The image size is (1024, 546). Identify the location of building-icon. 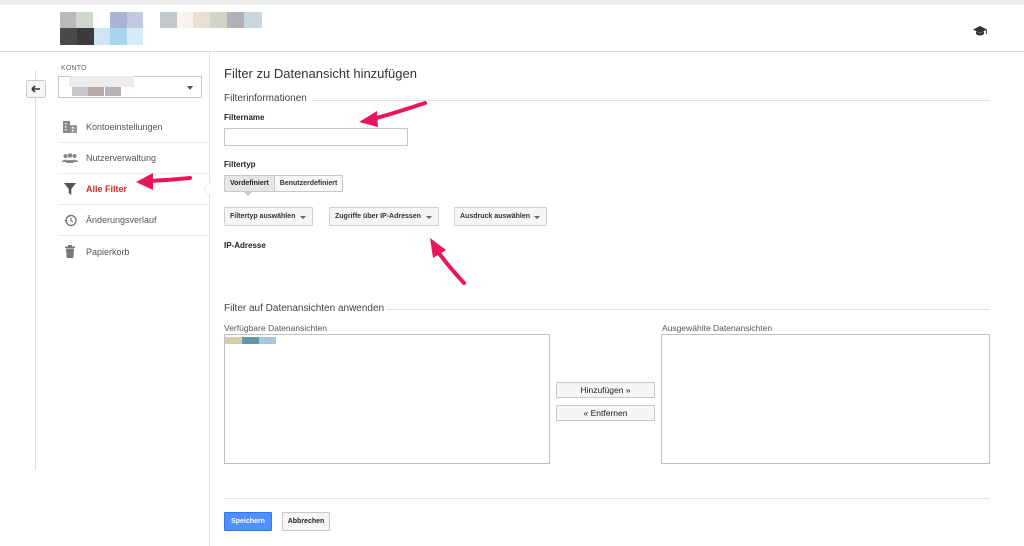
(70, 127).